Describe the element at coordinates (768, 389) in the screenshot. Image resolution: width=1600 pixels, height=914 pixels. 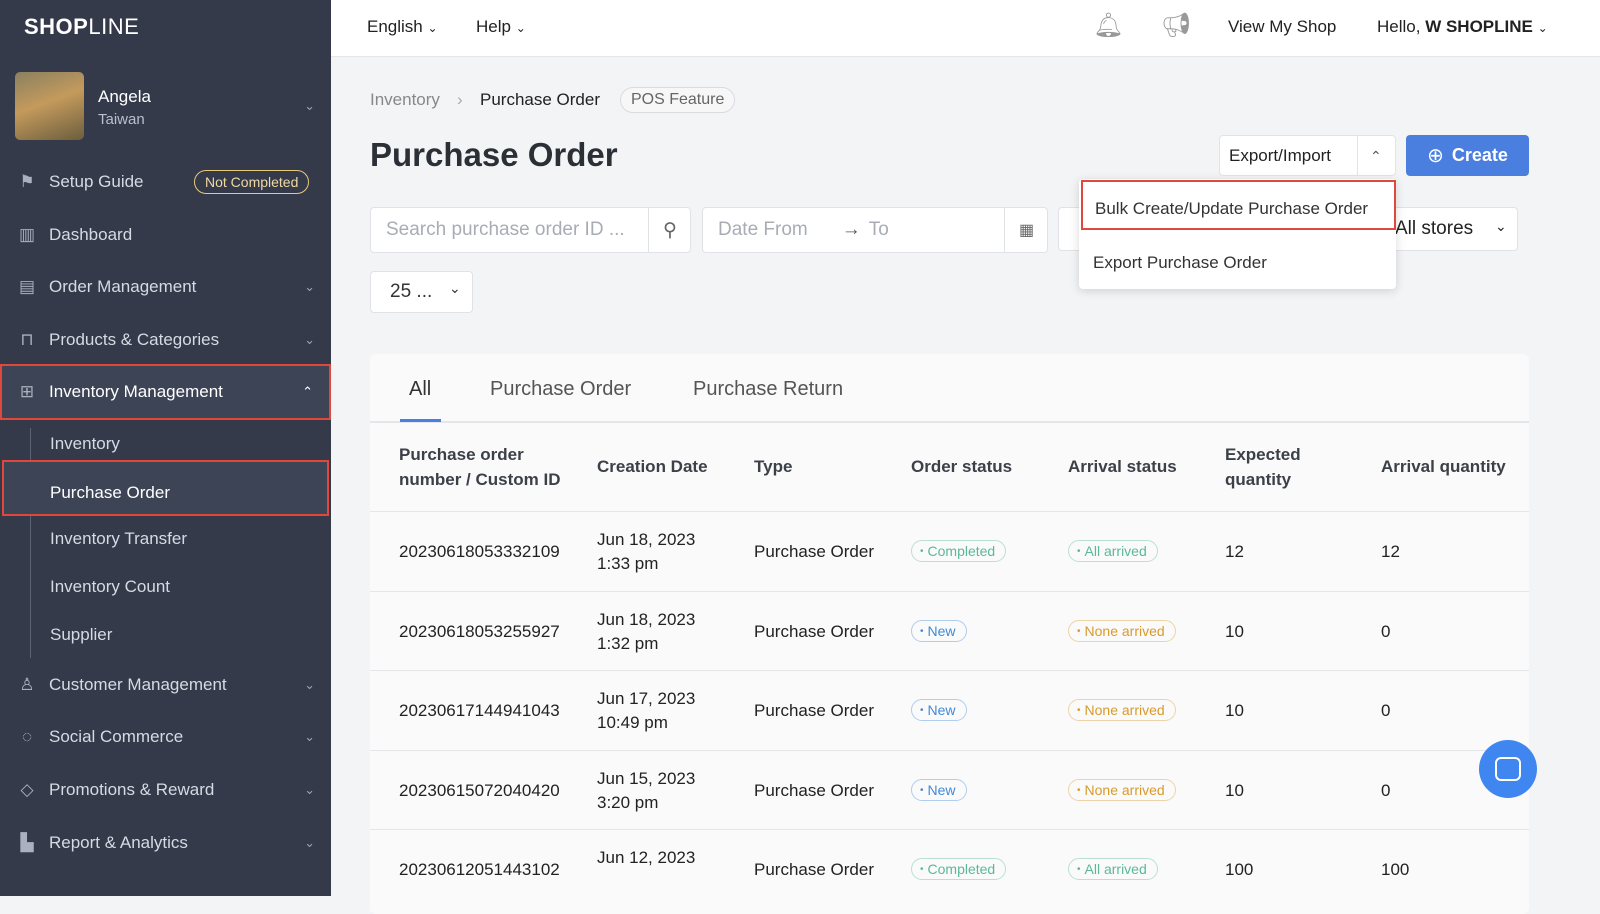
I see `tab-purchase-return: Purchase Return` at that location.